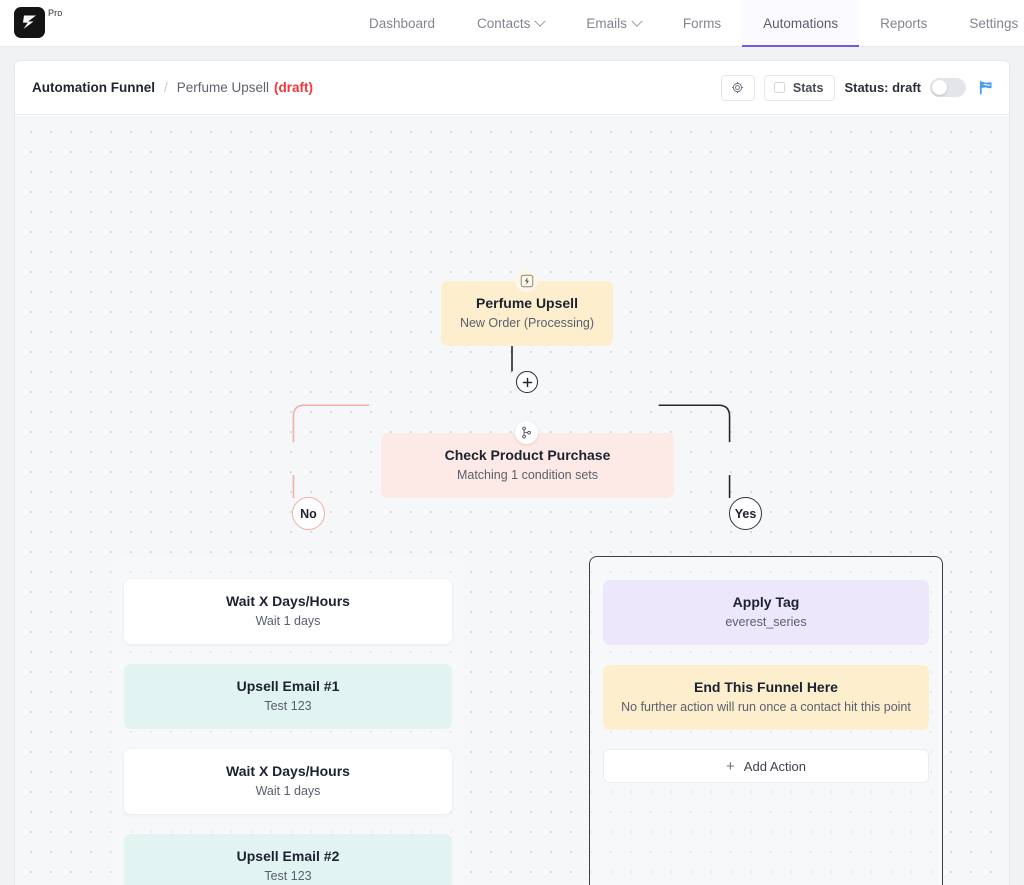 This screenshot has width=1024, height=885. I want to click on lightning-bolt-icon, so click(526, 280).